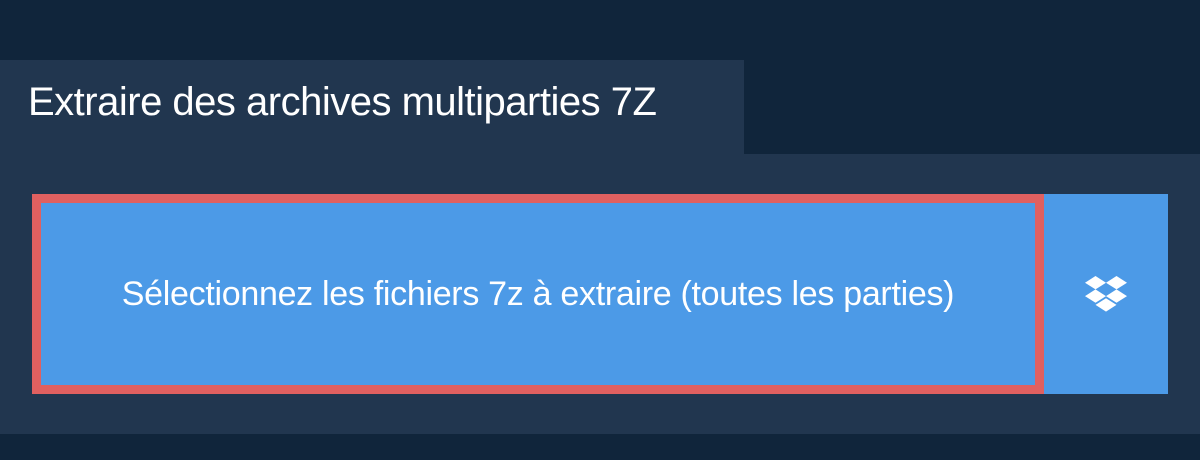 The width and height of the screenshot is (1200, 460). What do you see at coordinates (342, 102) in the screenshot?
I see `page-title: Extraire des archives multiparties 7Z` at bounding box center [342, 102].